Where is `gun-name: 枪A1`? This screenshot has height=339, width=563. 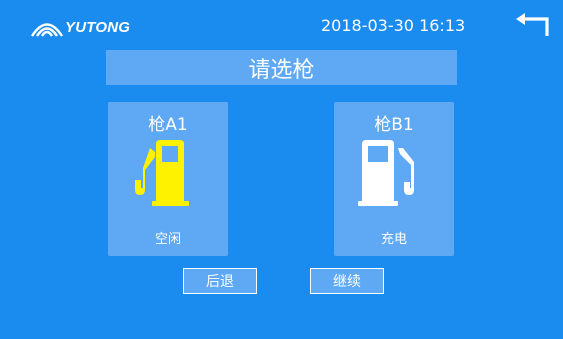
gun-name: 枪A1 is located at coordinates (168, 125).